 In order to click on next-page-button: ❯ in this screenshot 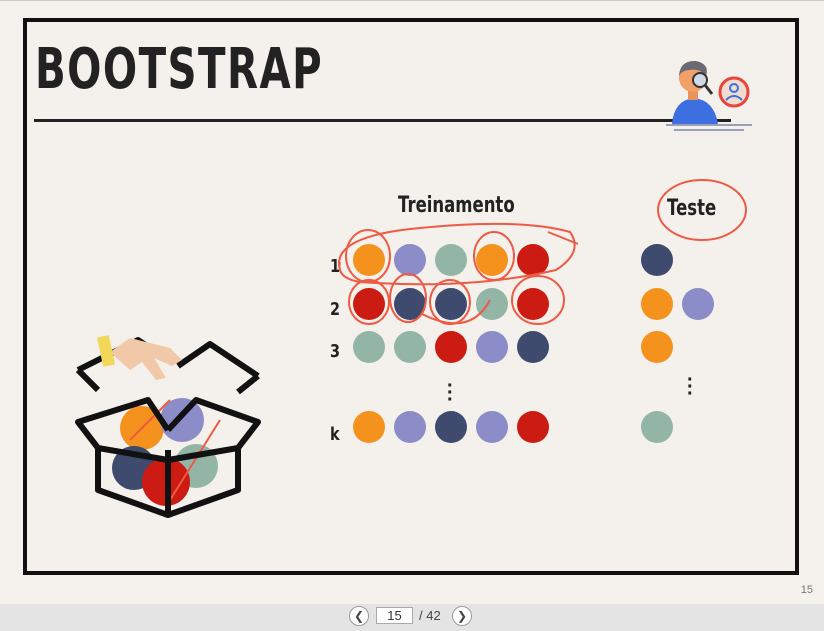, I will do `click(462, 616)`.